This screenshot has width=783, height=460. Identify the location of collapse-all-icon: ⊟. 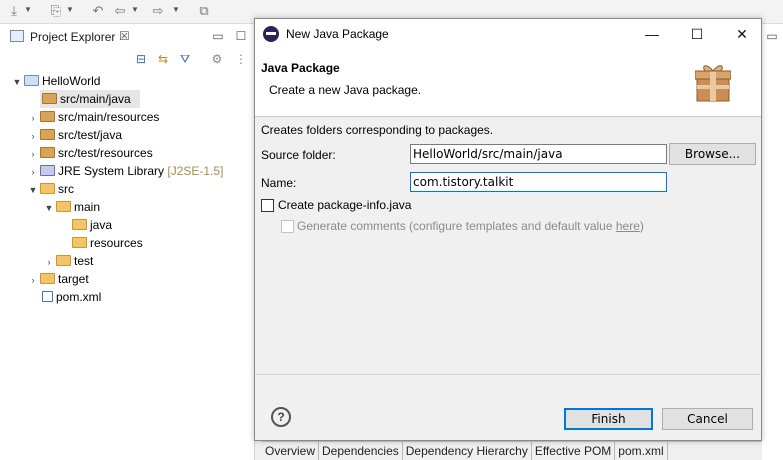
(141, 59).